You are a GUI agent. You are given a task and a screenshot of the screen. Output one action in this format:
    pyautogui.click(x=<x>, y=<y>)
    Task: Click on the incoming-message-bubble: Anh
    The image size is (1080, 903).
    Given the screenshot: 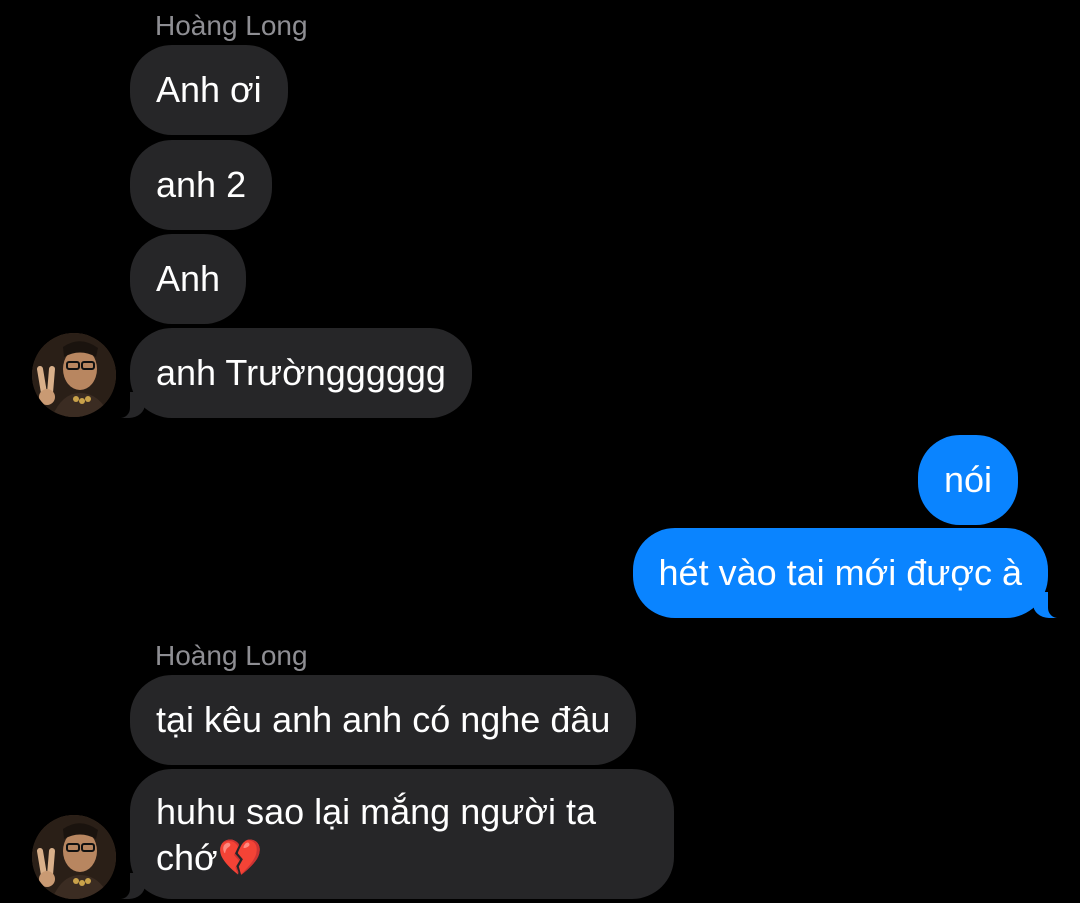 What is the action you would take?
    pyautogui.click(x=188, y=279)
    